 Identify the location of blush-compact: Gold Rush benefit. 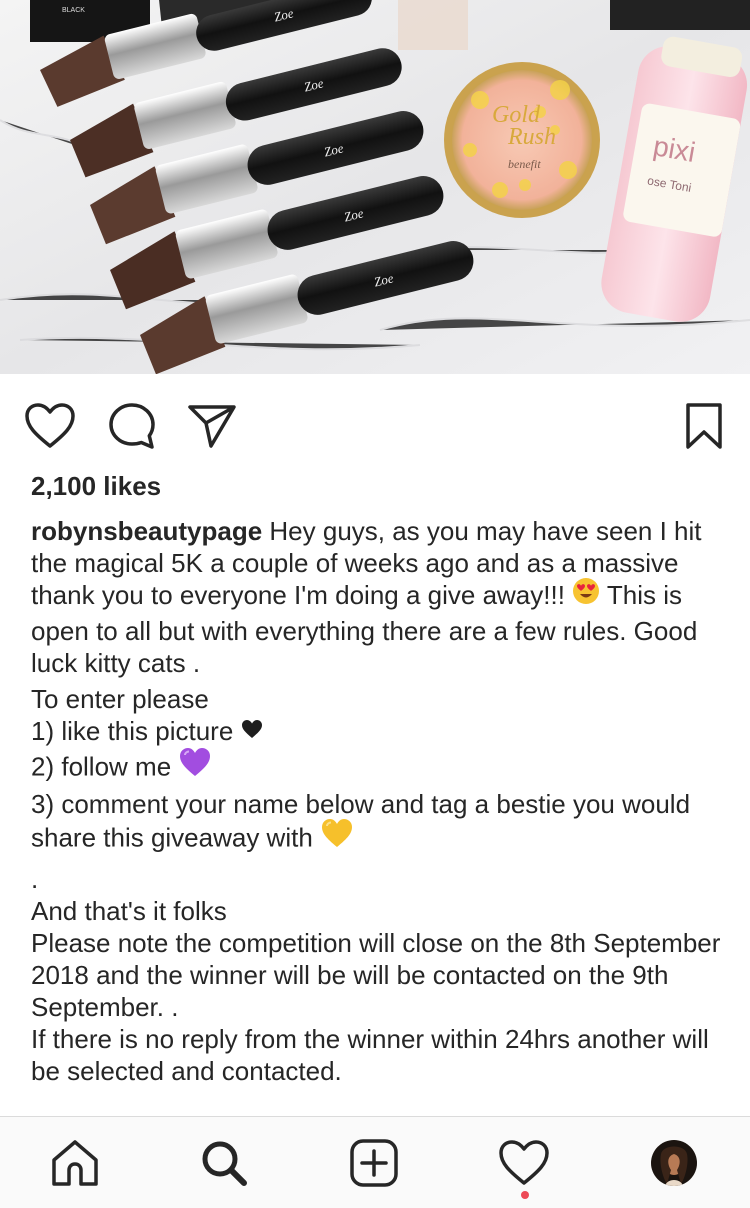
(522, 140).